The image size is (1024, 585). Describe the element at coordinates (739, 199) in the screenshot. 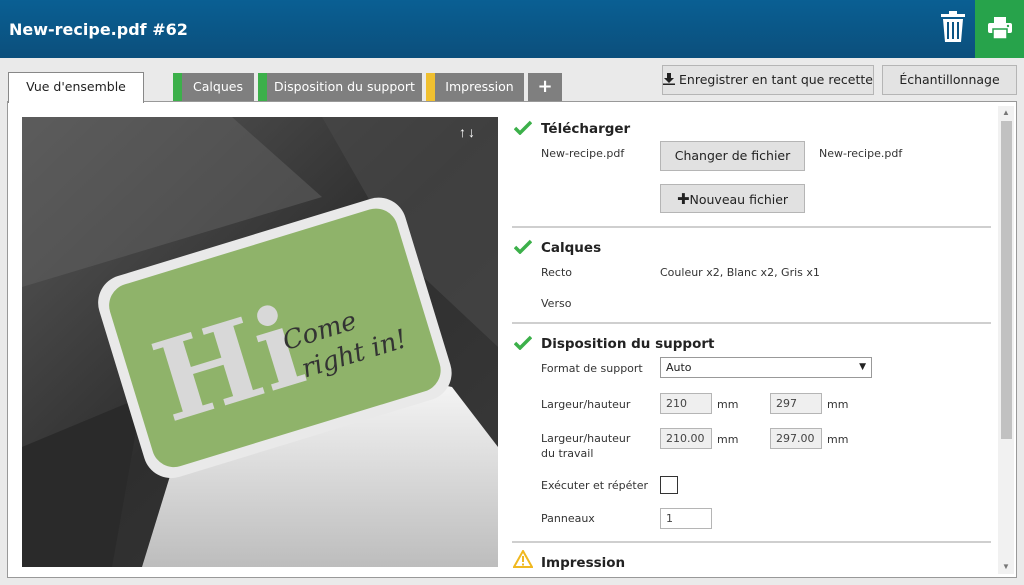

I see `new-file-label: Nouveau fichier` at that location.